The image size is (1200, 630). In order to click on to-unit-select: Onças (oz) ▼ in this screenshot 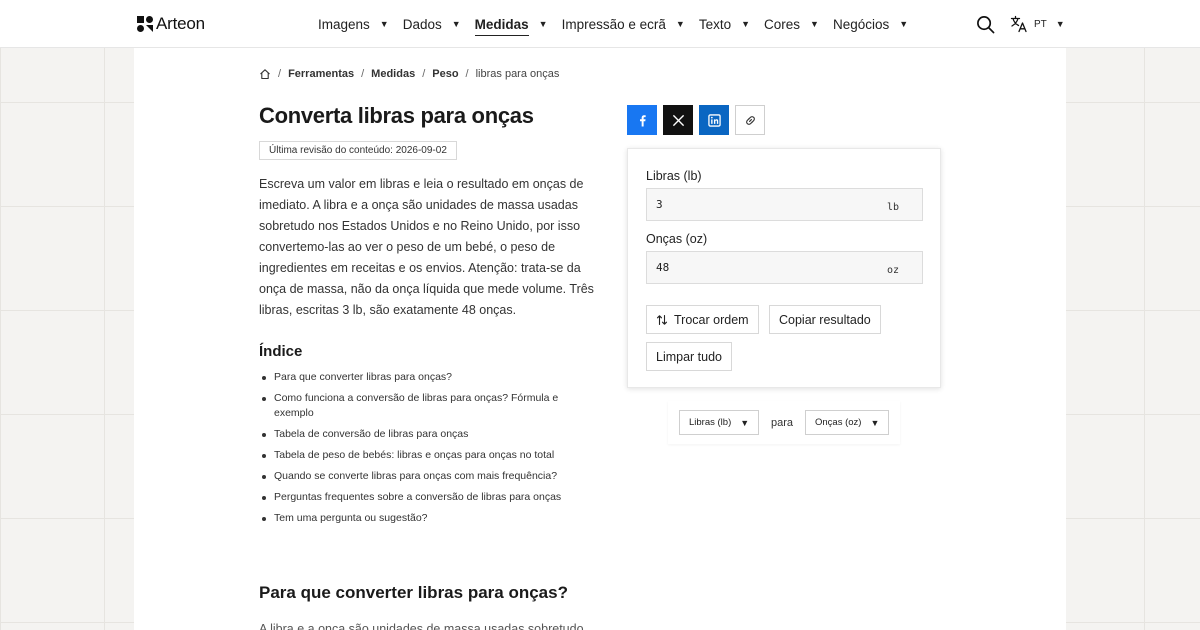, I will do `click(847, 422)`.